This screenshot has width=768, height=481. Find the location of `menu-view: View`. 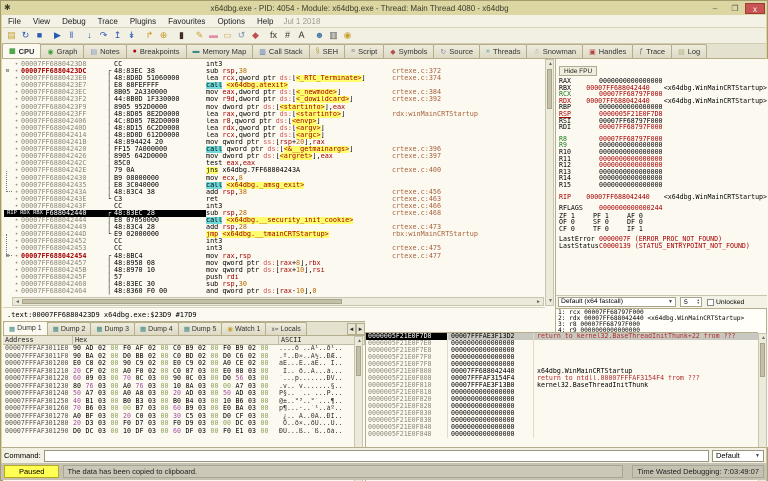

menu-view: View is located at coordinates (41, 21).